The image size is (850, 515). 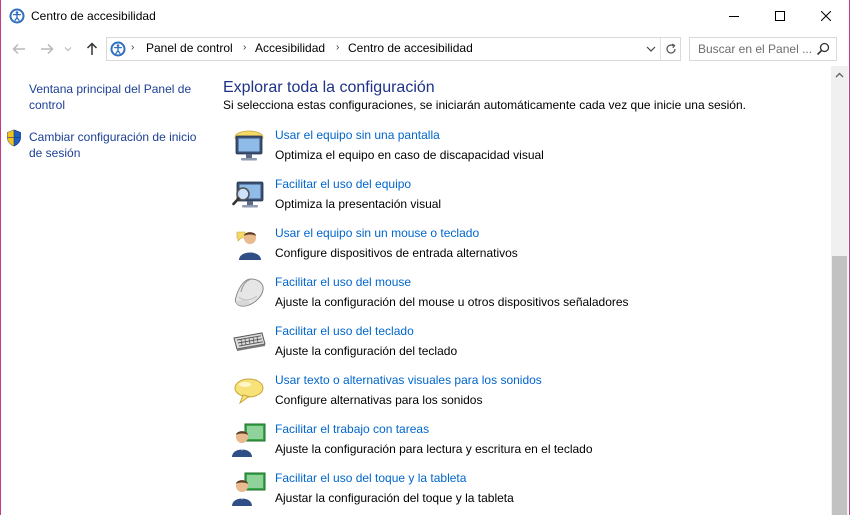 I want to click on close-button, so click(x=826, y=16).